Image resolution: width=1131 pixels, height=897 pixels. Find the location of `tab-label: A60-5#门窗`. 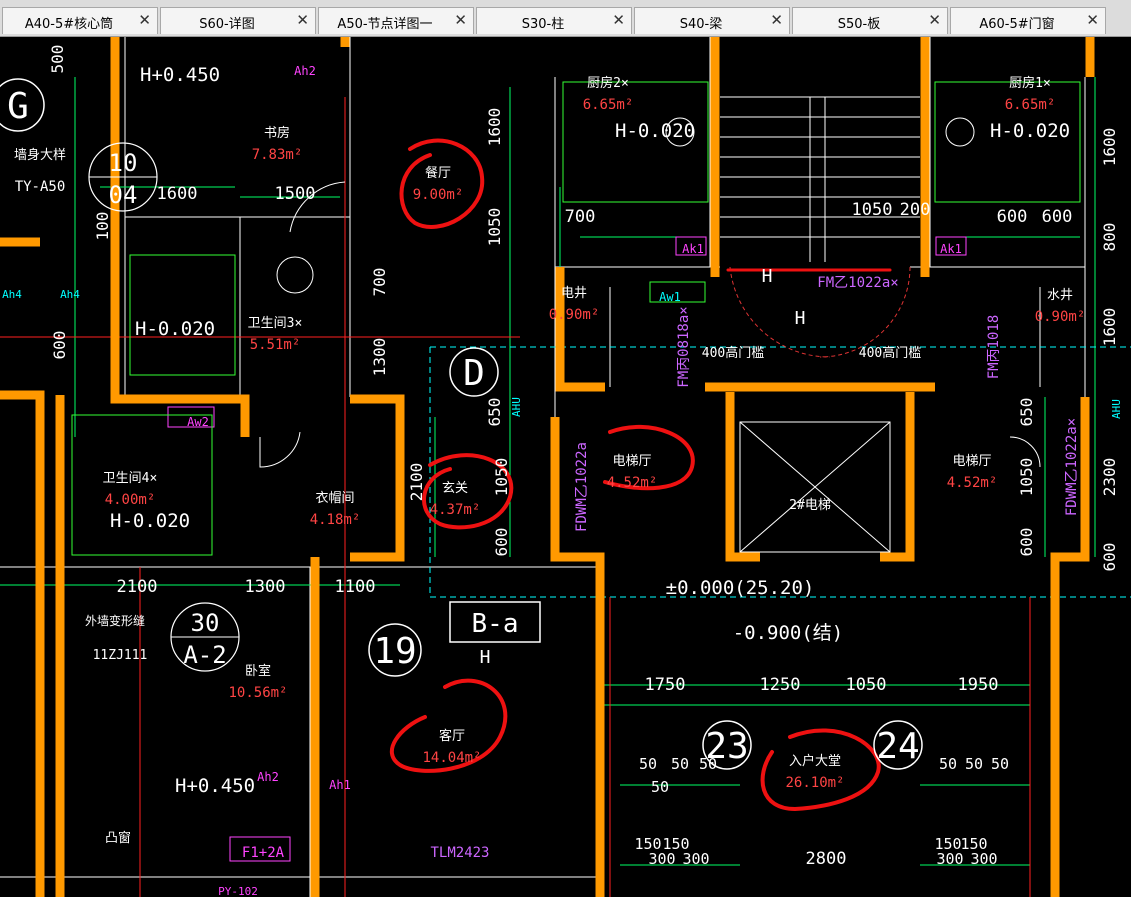

tab-label: A60-5#门窗 is located at coordinates (1017, 24).